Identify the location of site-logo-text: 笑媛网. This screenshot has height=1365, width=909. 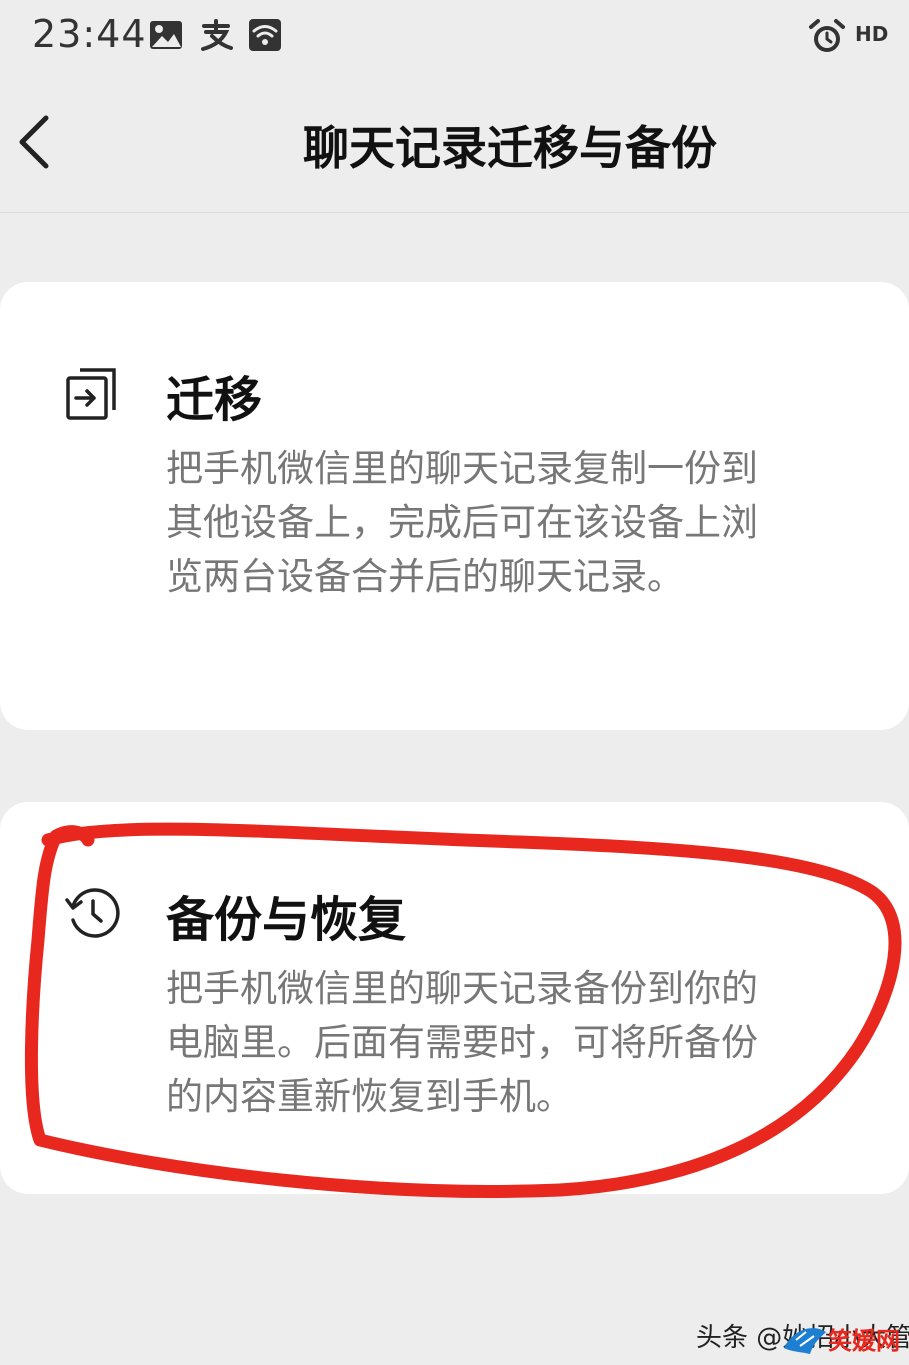
(864, 1341).